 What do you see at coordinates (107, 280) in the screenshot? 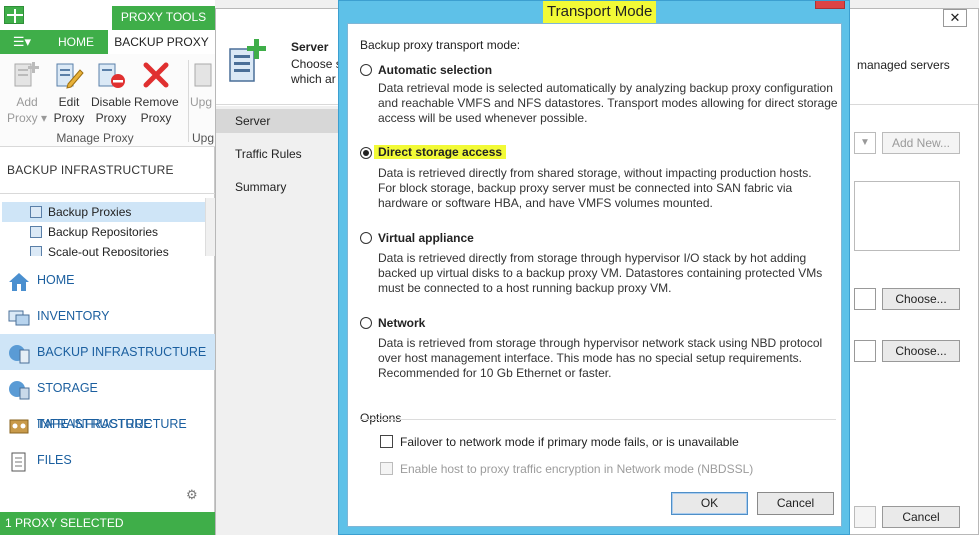
I see `nav-home: HOME` at bounding box center [107, 280].